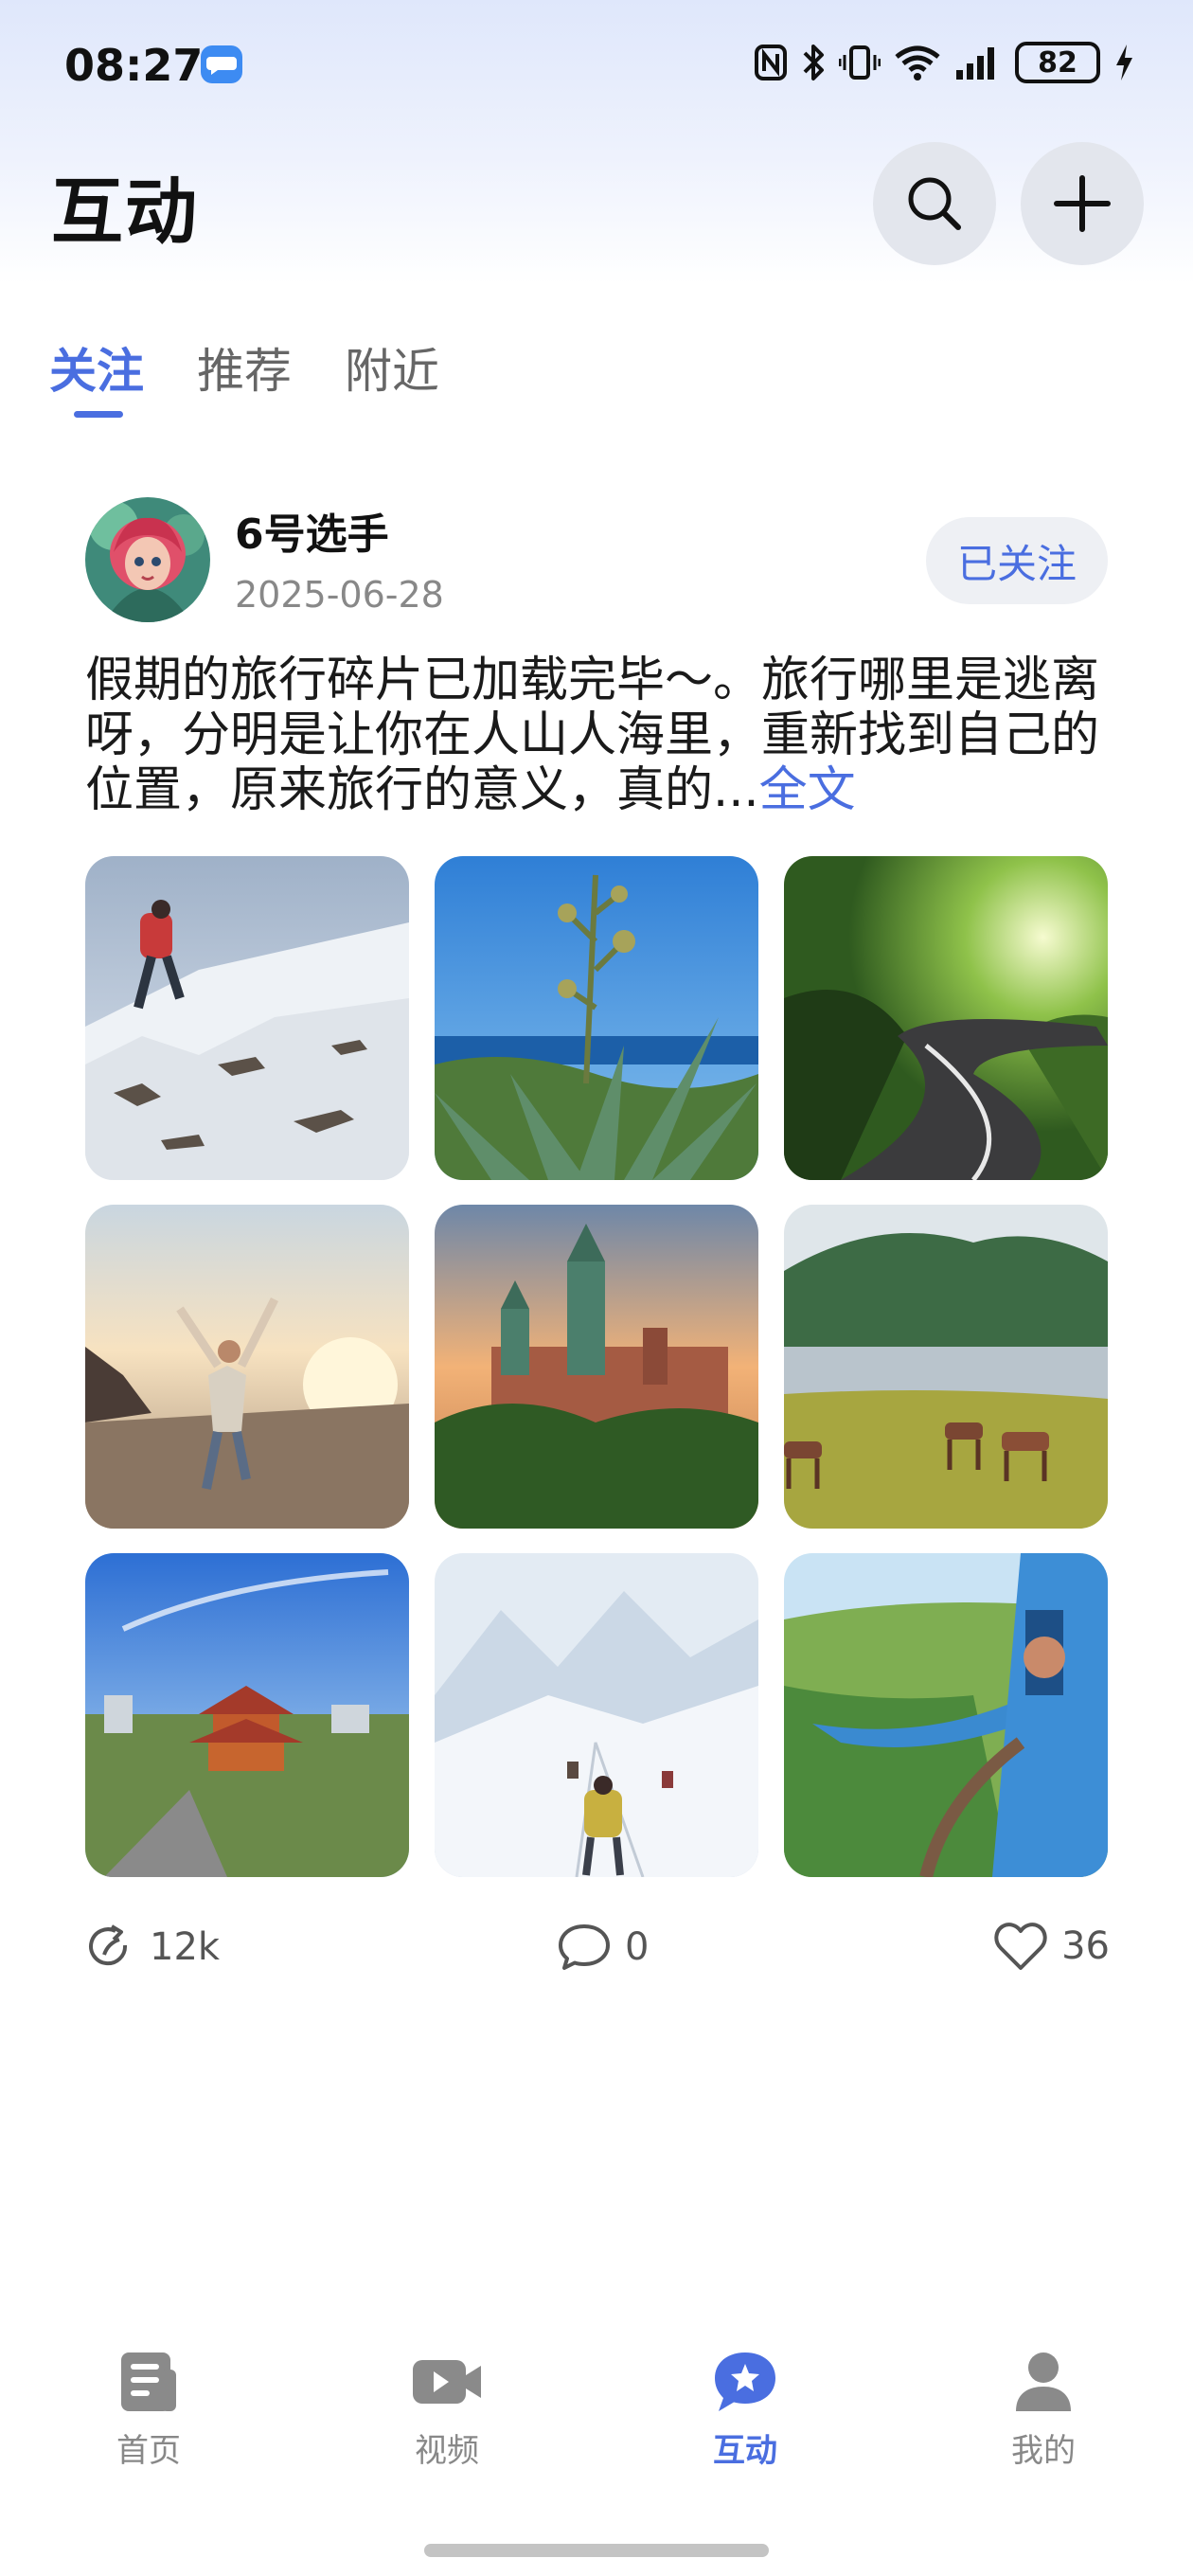 This screenshot has height=2576, width=1193. I want to click on nav-interact: 互动, so click(745, 2410).